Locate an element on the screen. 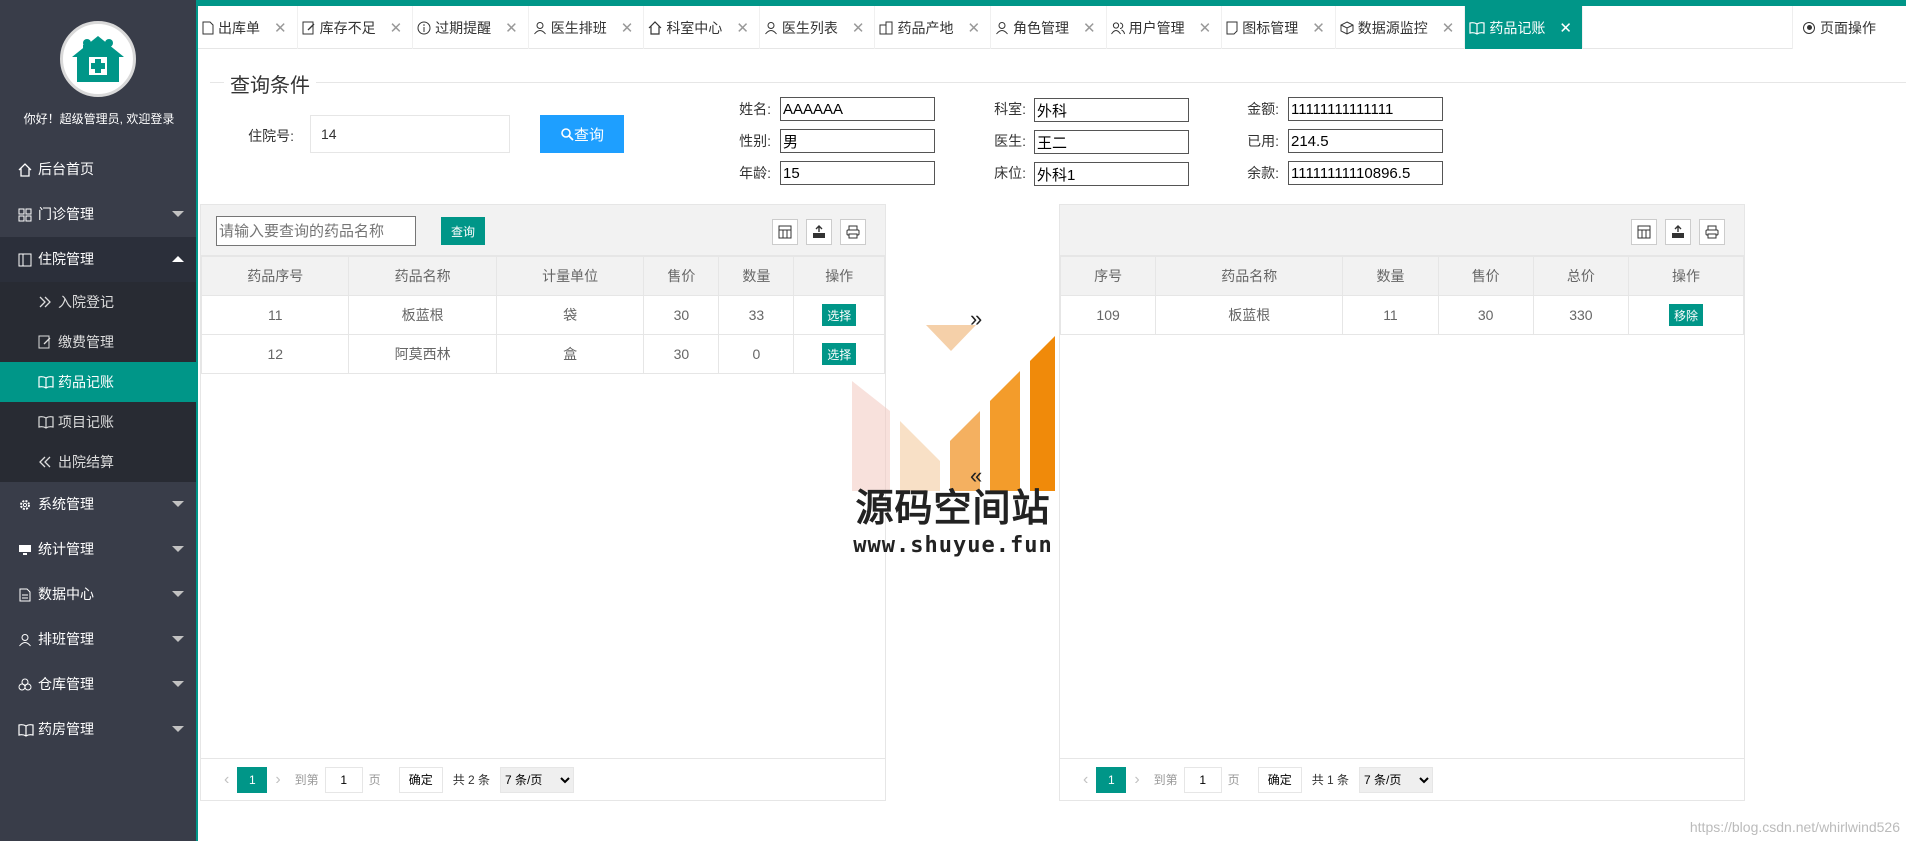  grid-icon is located at coordinates (26, 215).